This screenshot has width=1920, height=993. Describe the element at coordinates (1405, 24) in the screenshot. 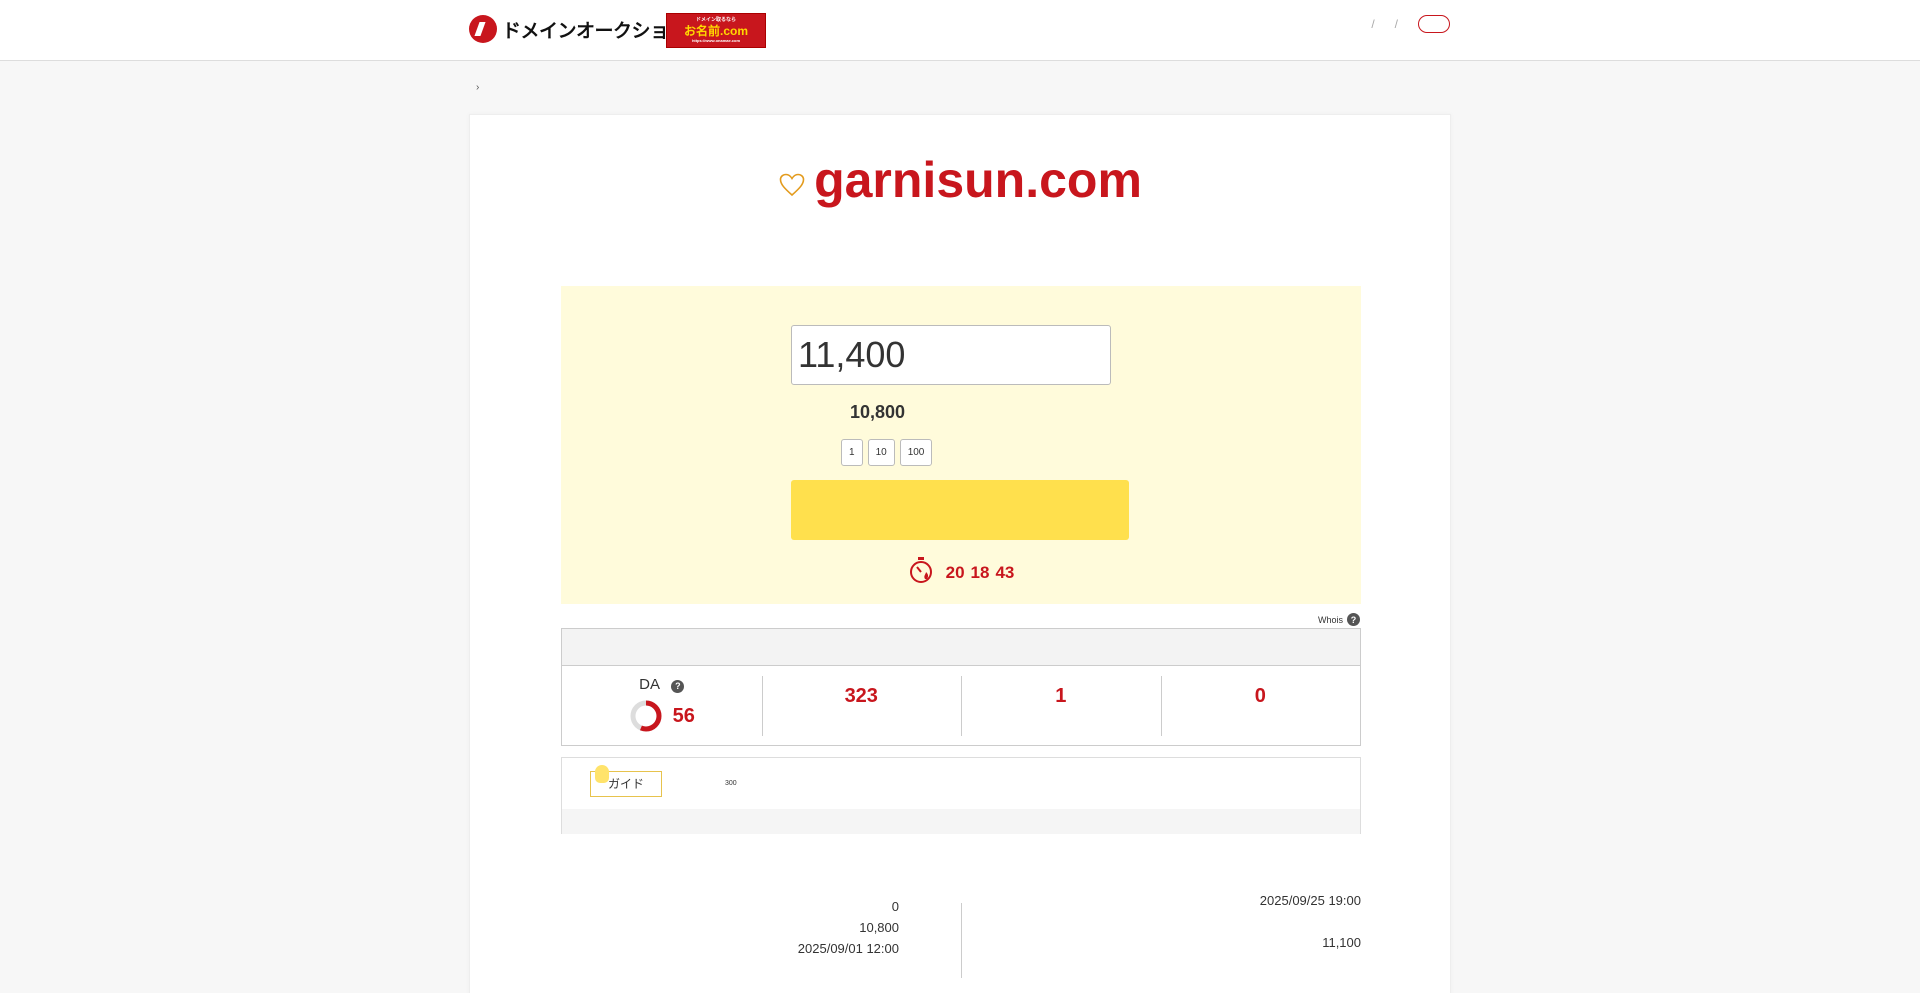

I see `header-nav: / /` at that location.